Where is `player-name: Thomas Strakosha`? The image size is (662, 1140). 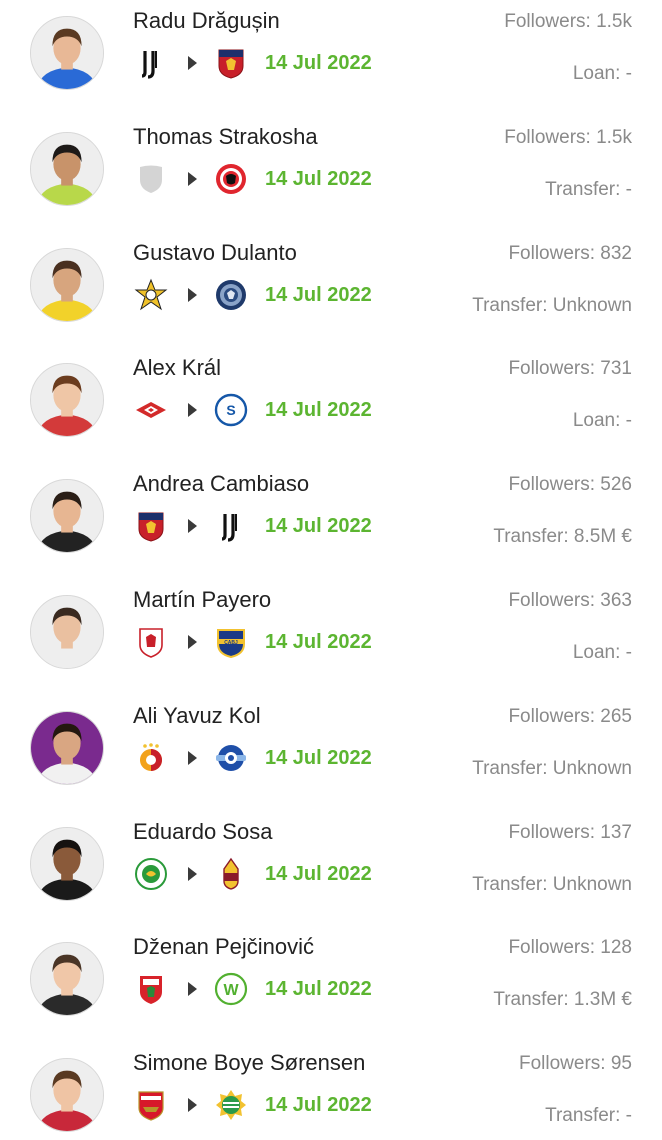 player-name: Thomas Strakosha is located at coordinates (225, 136).